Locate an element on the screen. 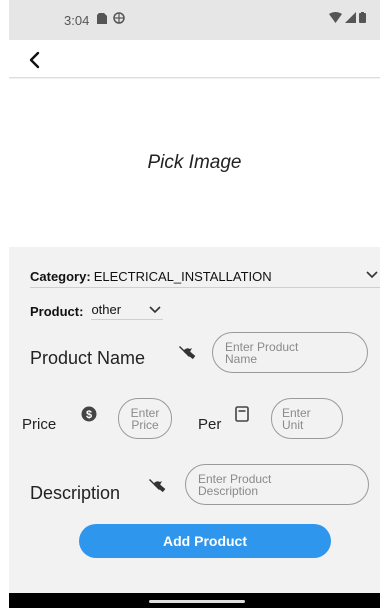 This screenshot has height=608, width=380. description-placeholder: Enter Product Description is located at coordinates (235, 484).